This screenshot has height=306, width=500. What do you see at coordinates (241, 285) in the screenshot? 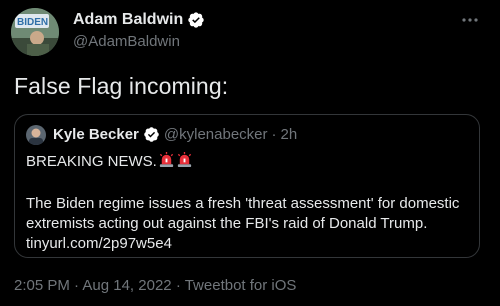
I see `tweet-client: Tweetbot for iOS` at bounding box center [241, 285].